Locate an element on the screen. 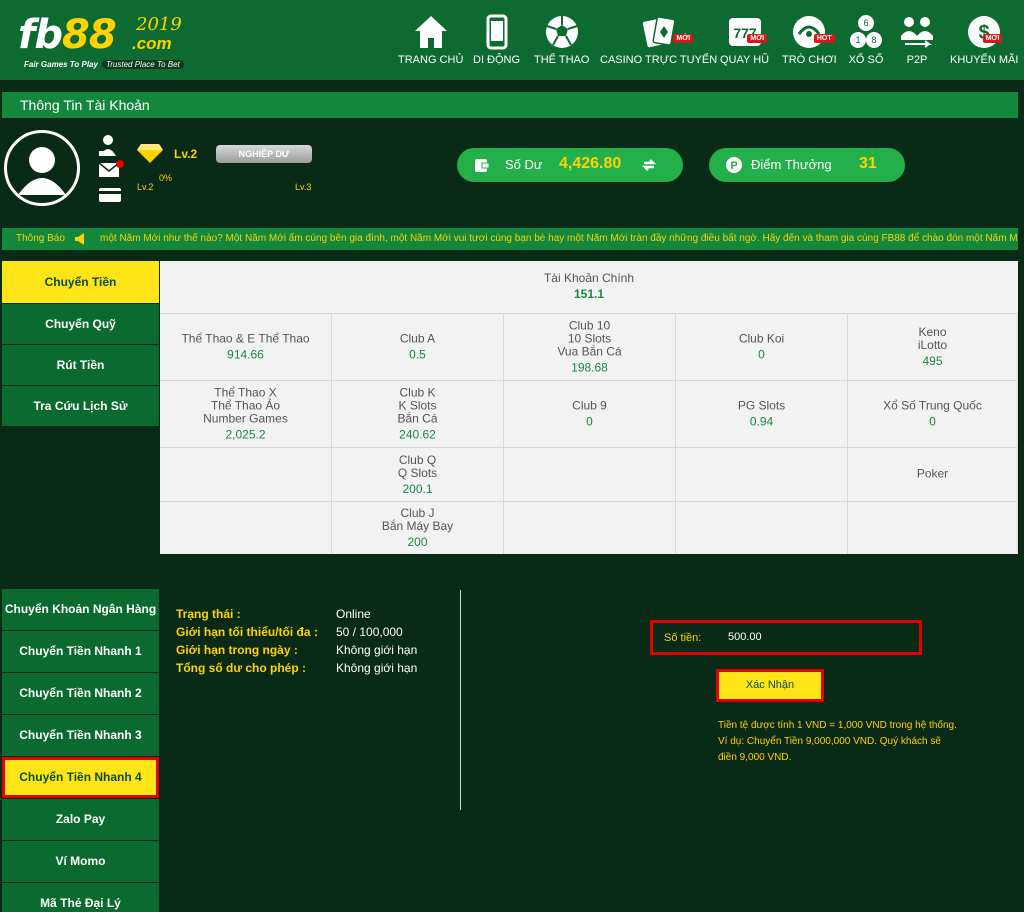  points-icon: P is located at coordinates (734, 165).